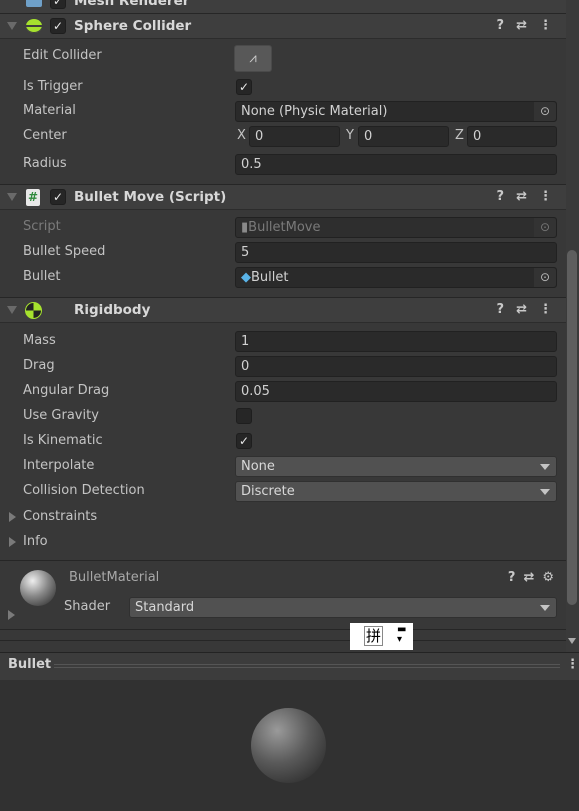  I want to click on constraints-foldout-icon, so click(12, 517).